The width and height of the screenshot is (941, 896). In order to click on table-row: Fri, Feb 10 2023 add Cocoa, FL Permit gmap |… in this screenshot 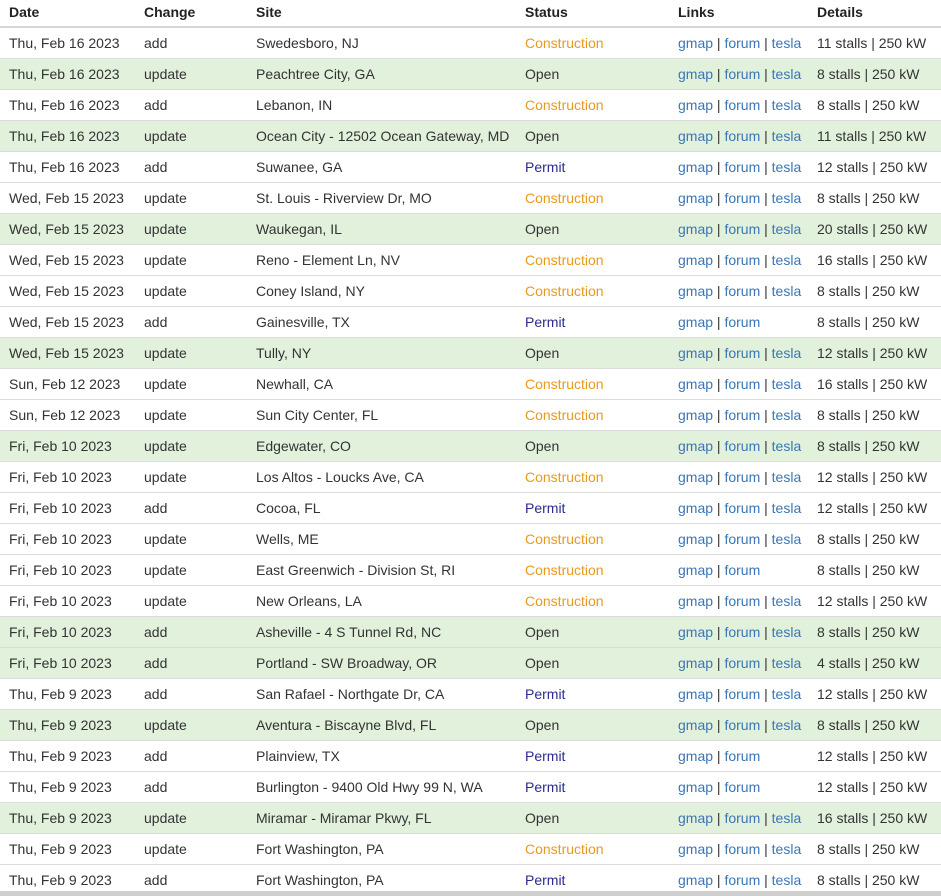, I will do `click(470, 508)`.